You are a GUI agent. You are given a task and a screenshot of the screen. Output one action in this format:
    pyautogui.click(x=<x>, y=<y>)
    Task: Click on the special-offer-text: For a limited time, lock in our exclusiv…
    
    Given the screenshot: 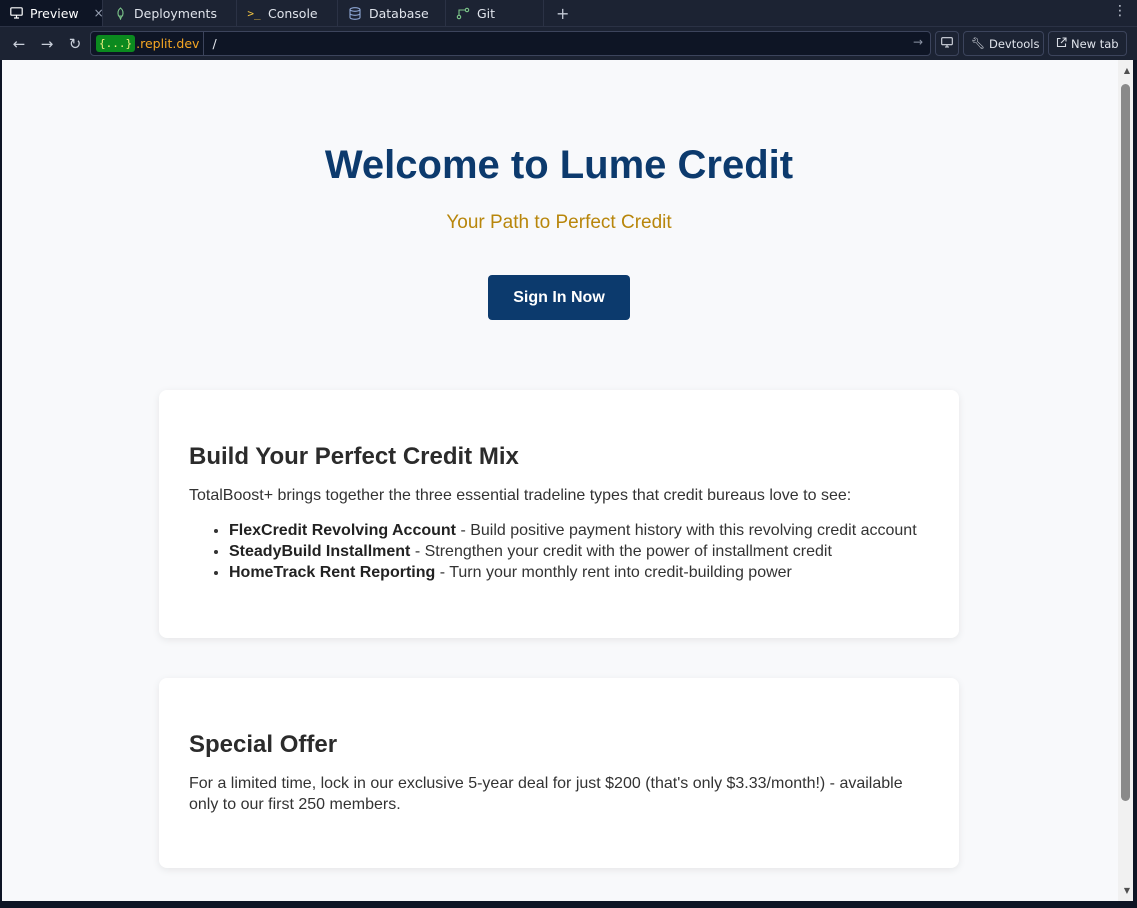 What is the action you would take?
    pyautogui.click(x=546, y=794)
    